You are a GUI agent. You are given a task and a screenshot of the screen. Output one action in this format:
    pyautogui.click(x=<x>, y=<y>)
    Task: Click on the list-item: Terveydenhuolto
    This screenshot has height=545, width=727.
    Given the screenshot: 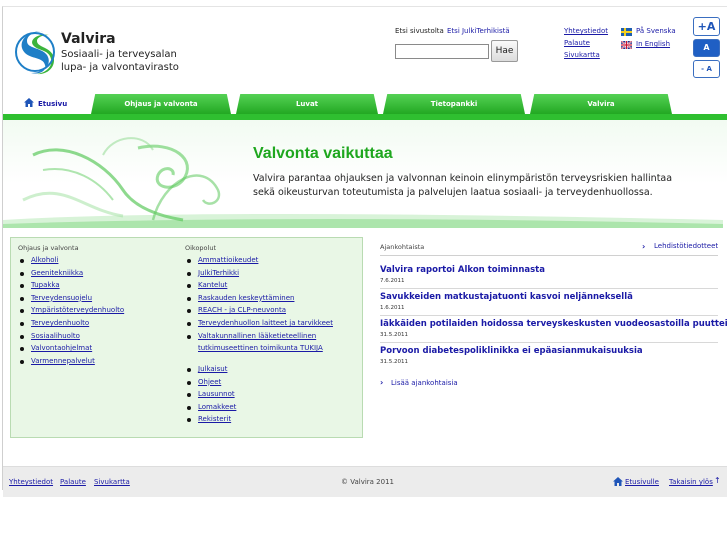 What is the action you would take?
    pyautogui.click(x=71, y=323)
    